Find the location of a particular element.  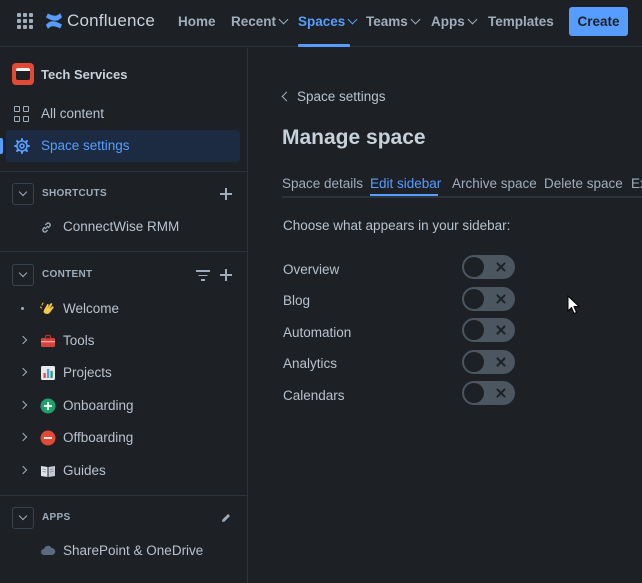

nav-teams-label: Teams is located at coordinates (387, 21).